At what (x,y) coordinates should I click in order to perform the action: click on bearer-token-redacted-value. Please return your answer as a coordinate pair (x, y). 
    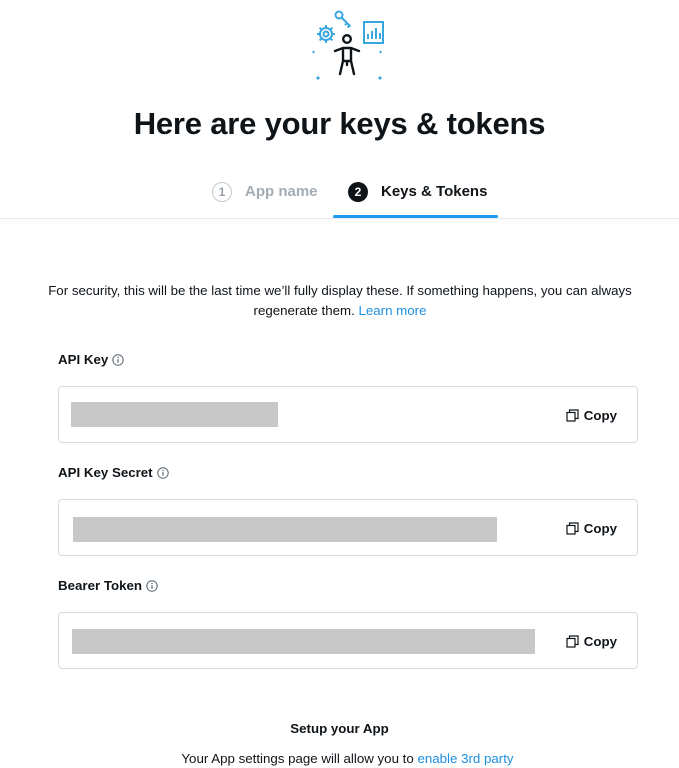
    Looking at the image, I should click on (303, 641).